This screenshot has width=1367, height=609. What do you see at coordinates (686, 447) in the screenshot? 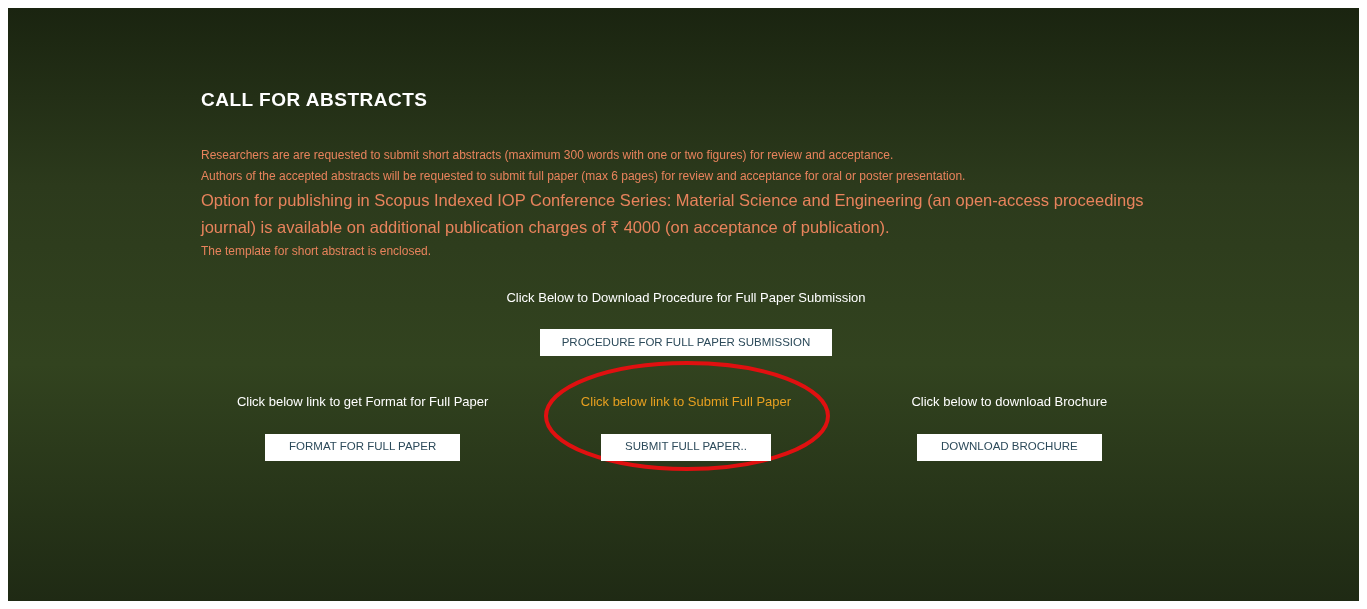
I see `download-button: SUBMIT FULL PAPER..` at bounding box center [686, 447].